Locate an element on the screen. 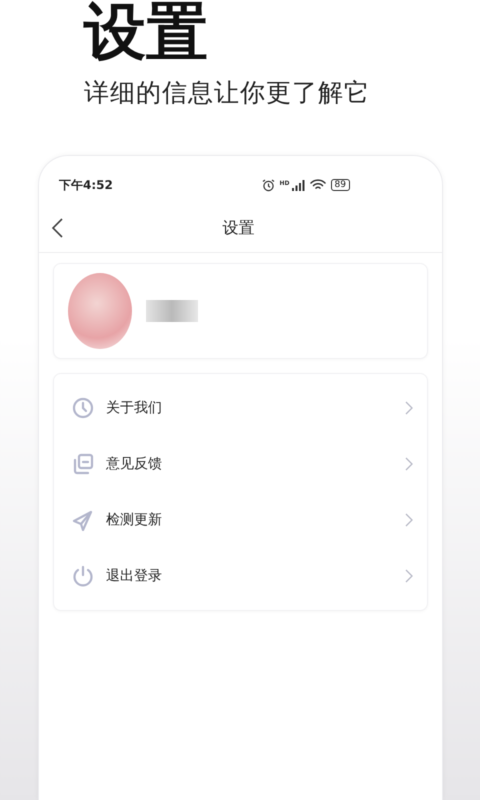 The image size is (480, 800). clock-icon is located at coordinates (83, 408).